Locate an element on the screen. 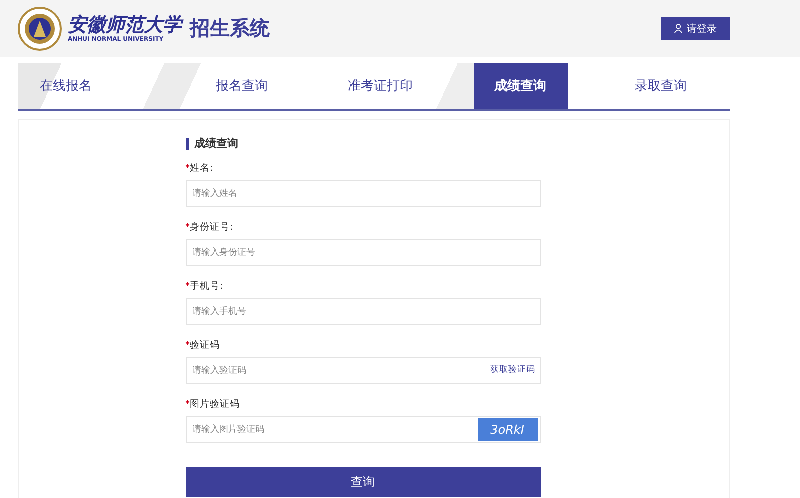  input-field: 请输入姓名 is located at coordinates (363, 193).